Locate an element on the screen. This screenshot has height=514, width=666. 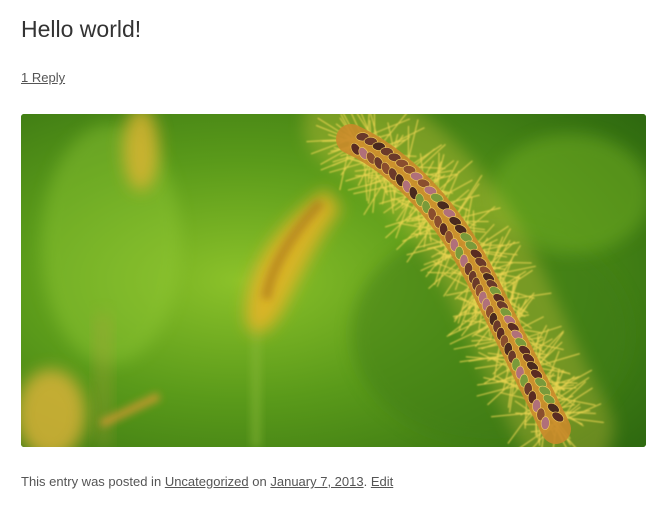
date-link: January 7, 2013 is located at coordinates (316, 481).